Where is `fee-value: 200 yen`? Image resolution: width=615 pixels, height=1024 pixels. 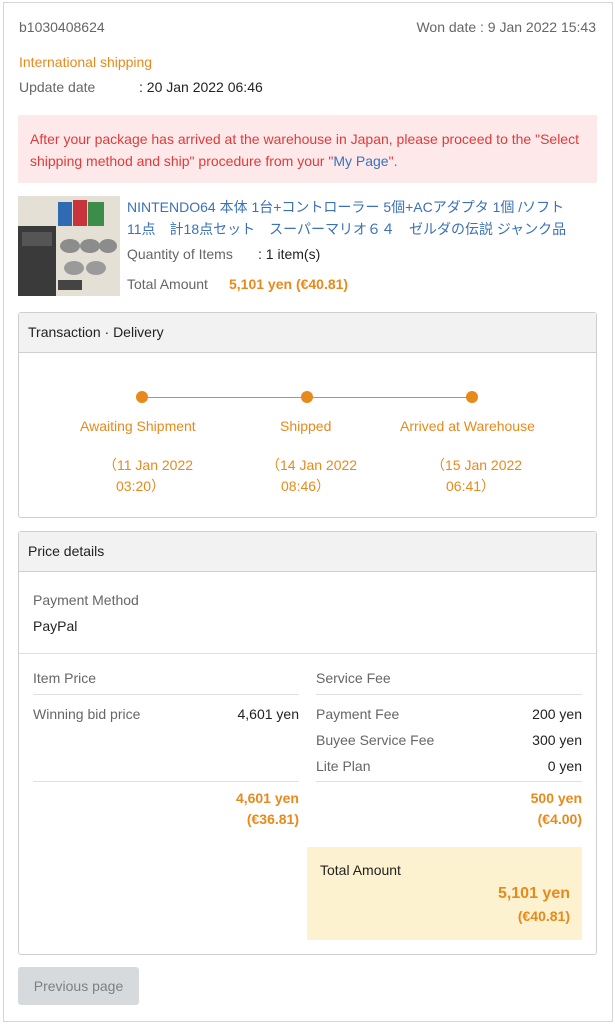
fee-value: 200 yen is located at coordinates (557, 714).